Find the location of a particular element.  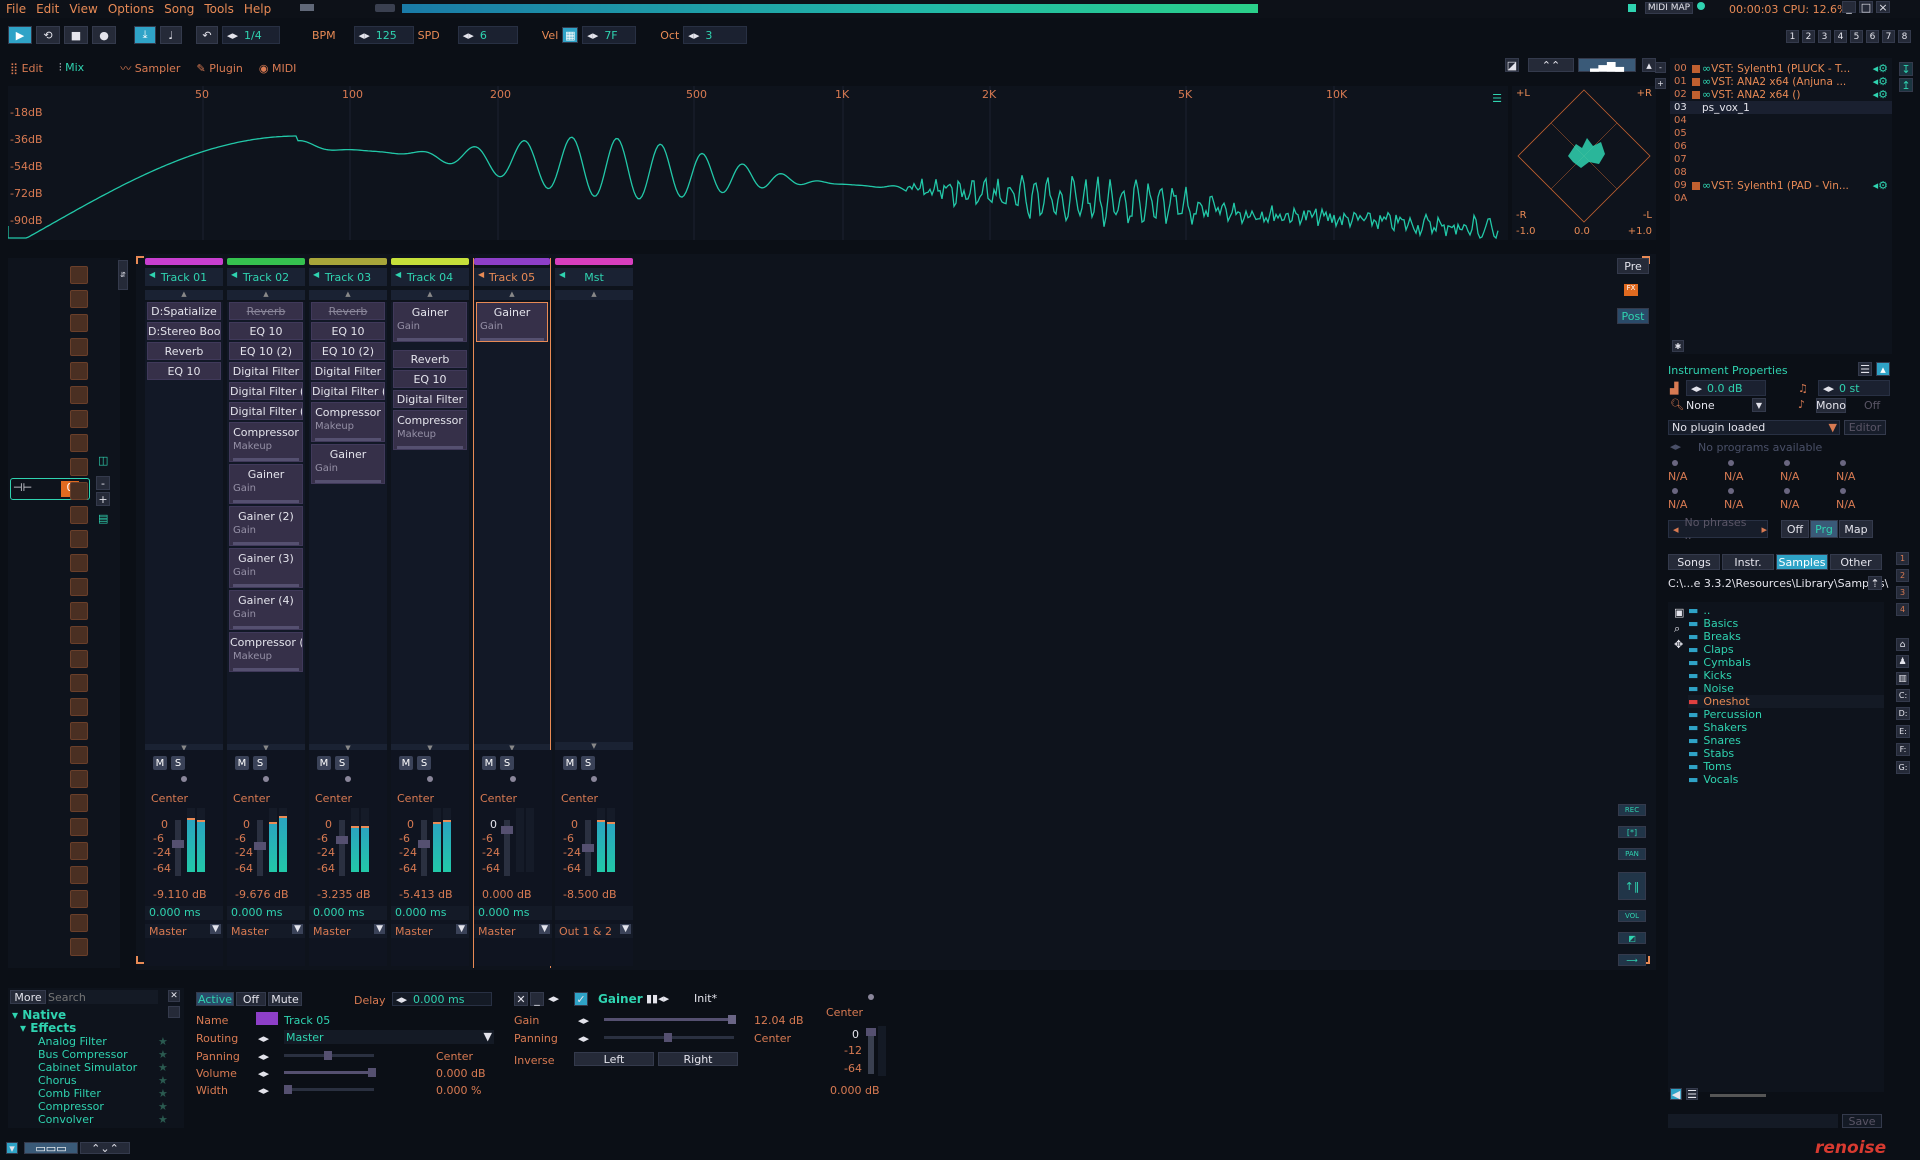

tab-edit: ⣿ Edit is located at coordinates (26, 68).